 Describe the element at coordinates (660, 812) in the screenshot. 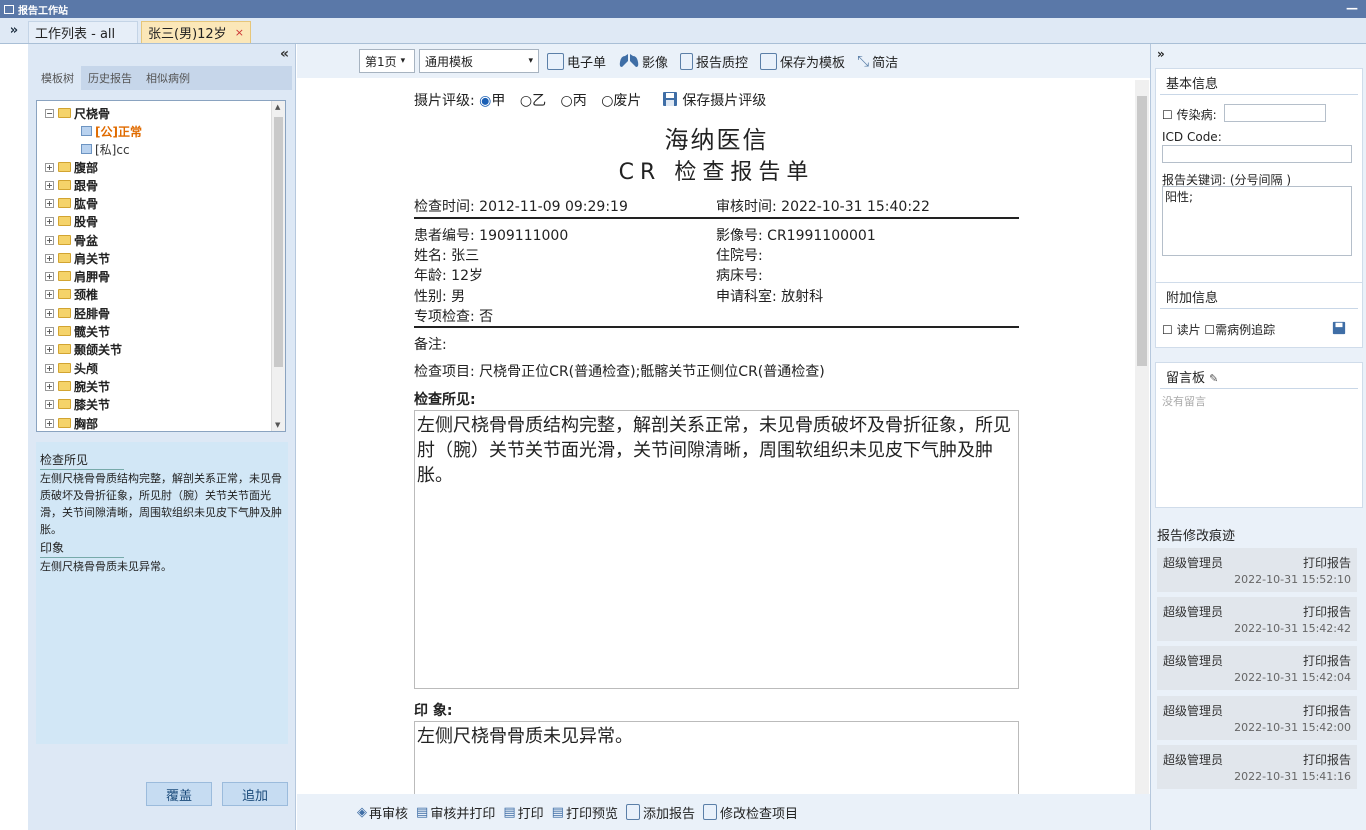

I see `add-report-button: 添加报告` at that location.